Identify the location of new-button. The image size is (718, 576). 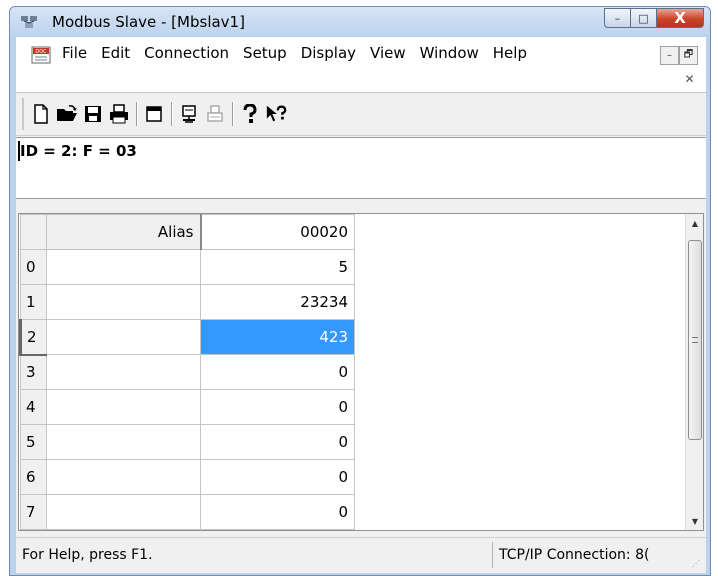
(41, 114).